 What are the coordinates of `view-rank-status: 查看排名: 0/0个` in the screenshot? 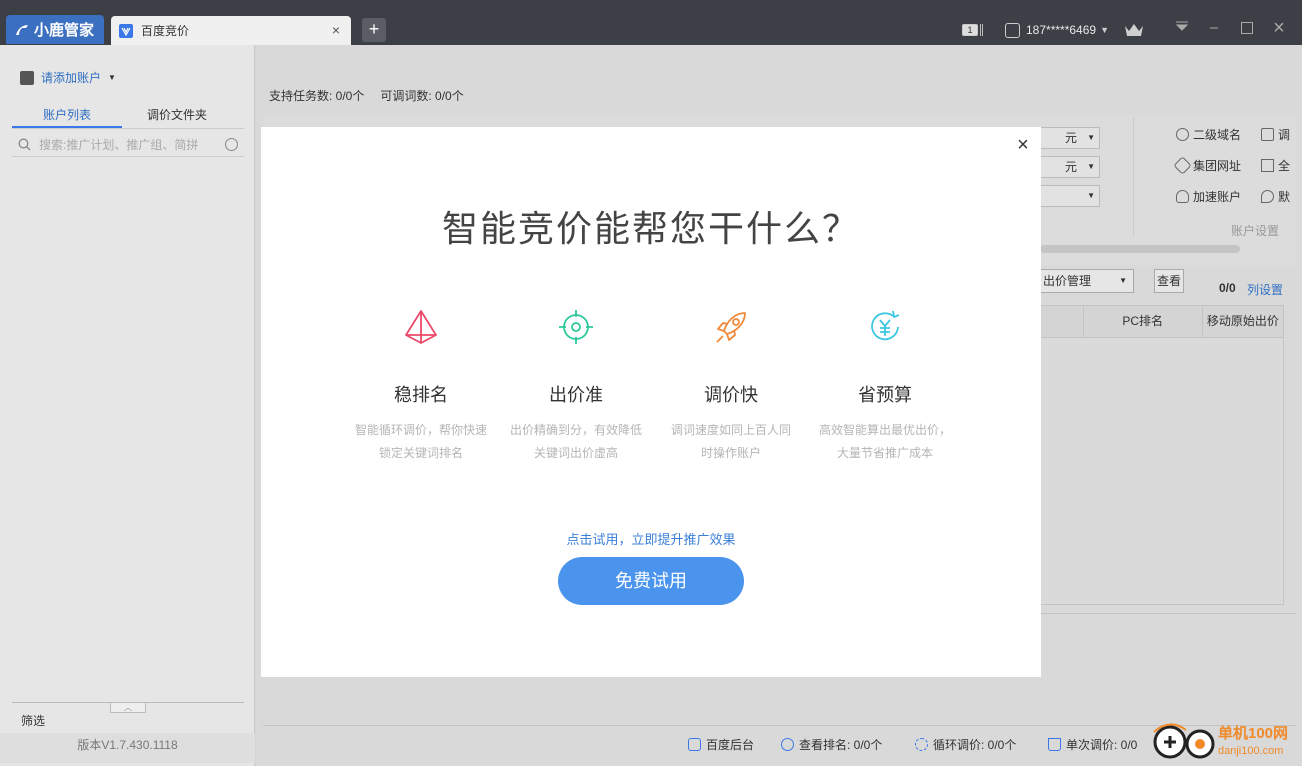 It's located at (831, 744).